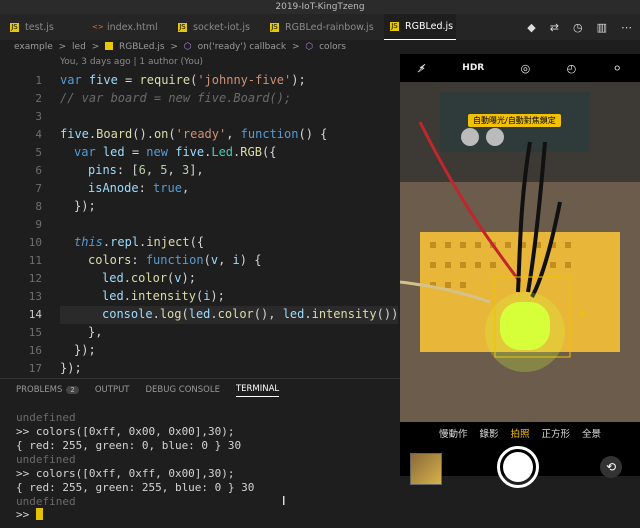 The height and width of the screenshot is (528, 640). What do you see at coordinates (39, 27) in the screenshot?
I see `tab-label: test.js` at bounding box center [39, 27].